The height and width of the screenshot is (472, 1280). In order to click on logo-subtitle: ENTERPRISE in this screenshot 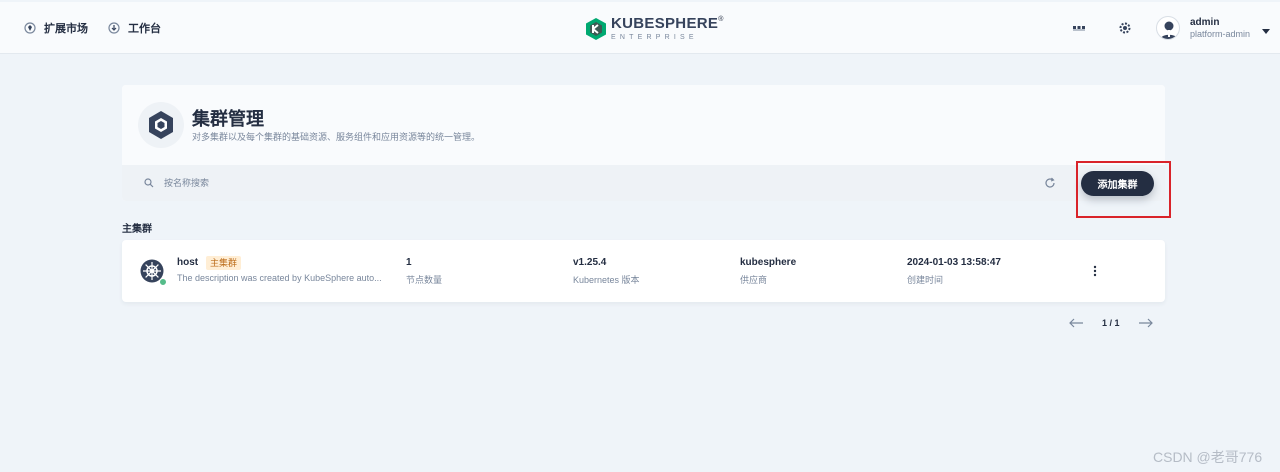, I will do `click(654, 37)`.